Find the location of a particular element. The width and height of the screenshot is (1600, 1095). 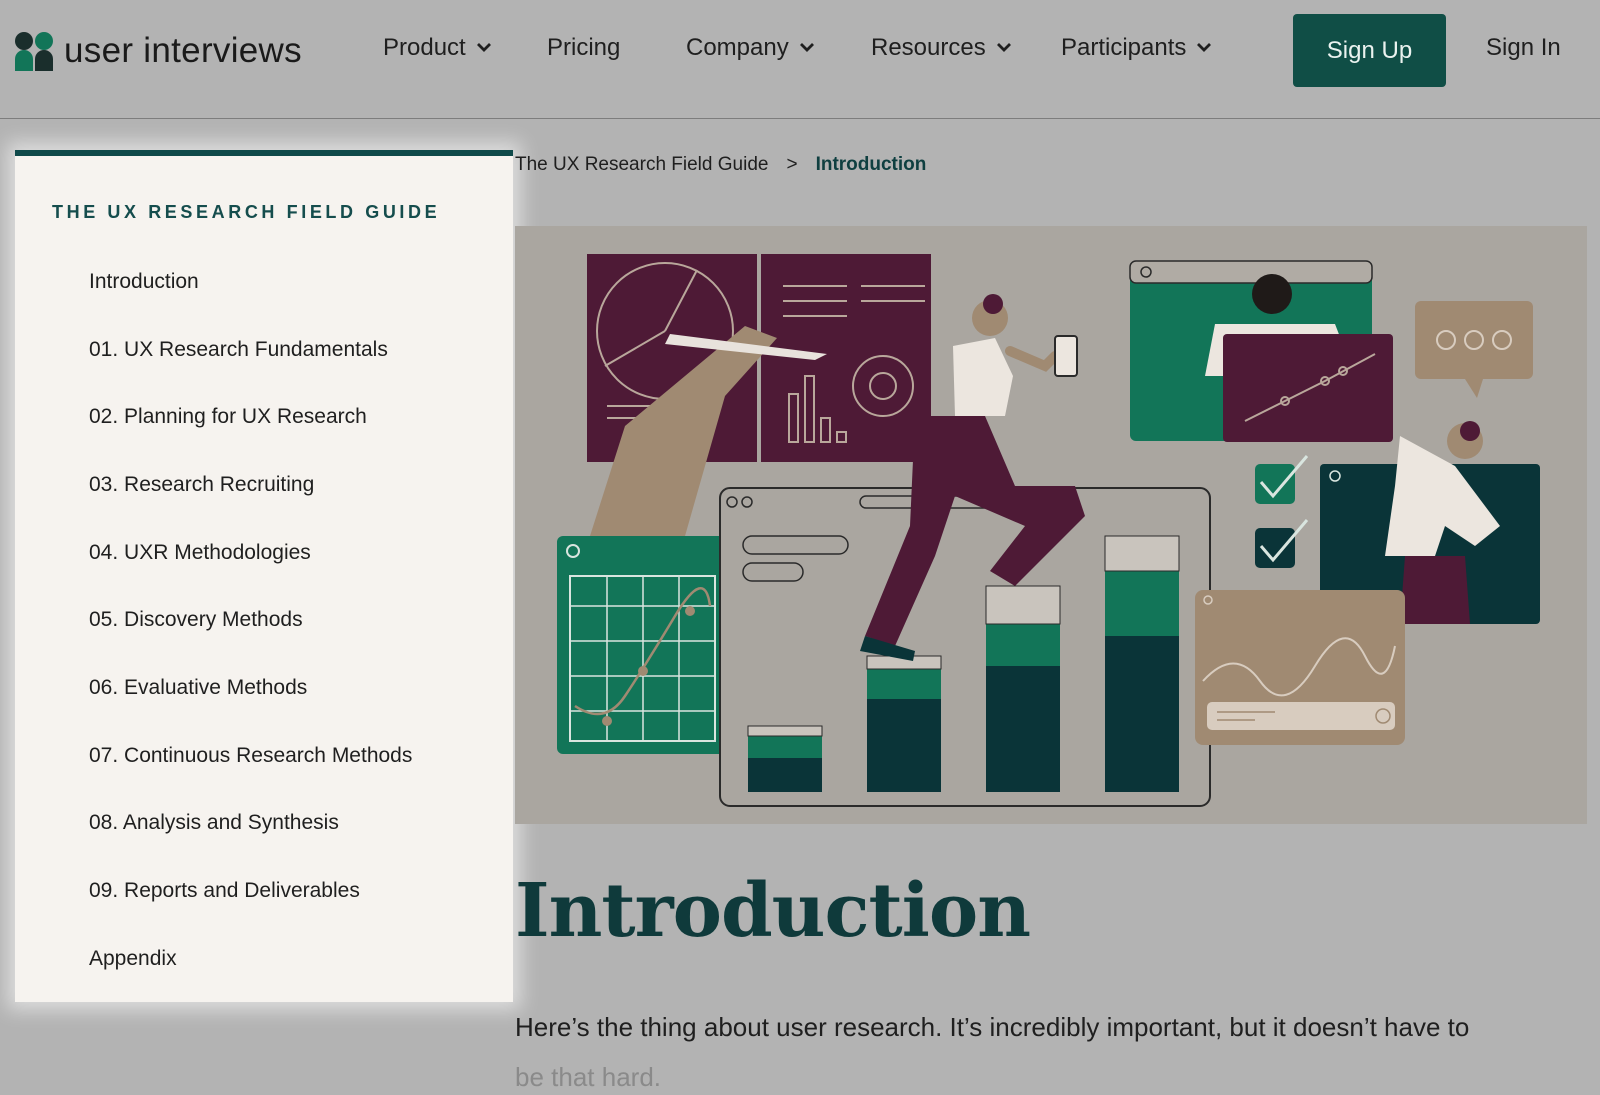

nav-pricing: Pricing is located at coordinates (583, 48).